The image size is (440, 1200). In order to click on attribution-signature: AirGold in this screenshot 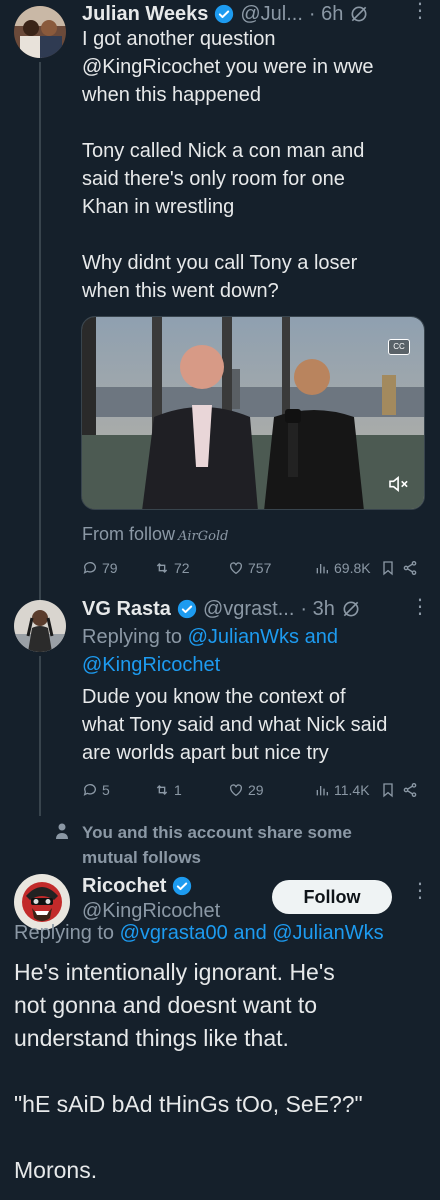, I will do `click(203, 536)`.